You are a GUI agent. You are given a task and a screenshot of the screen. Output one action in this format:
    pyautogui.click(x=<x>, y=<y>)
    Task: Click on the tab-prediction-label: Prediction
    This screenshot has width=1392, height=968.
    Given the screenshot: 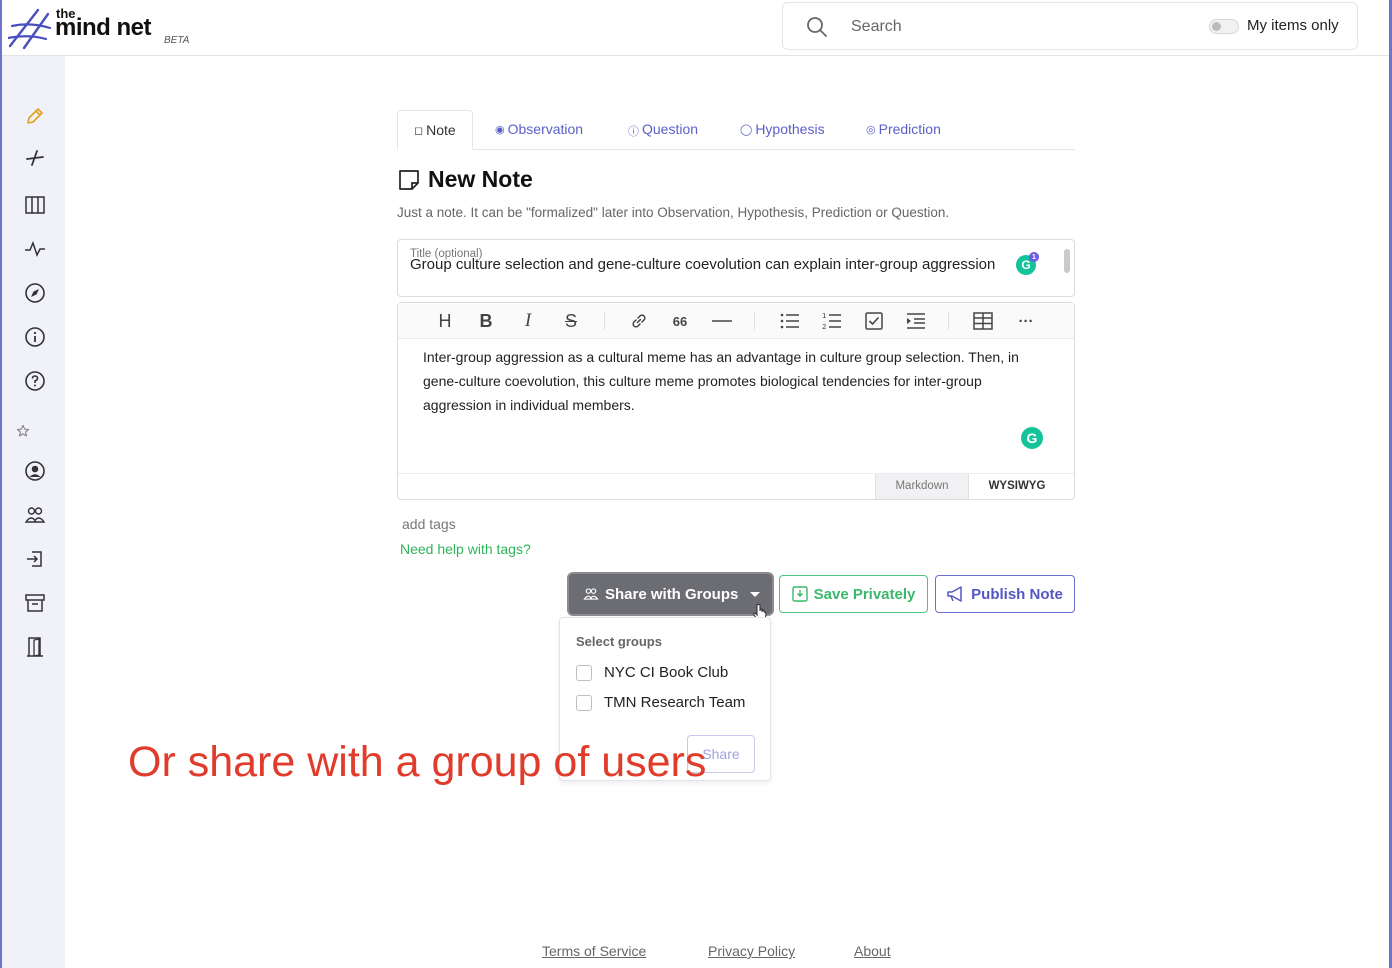 What is the action you would take?
    pyautogui.click(x=909, y=129)
    